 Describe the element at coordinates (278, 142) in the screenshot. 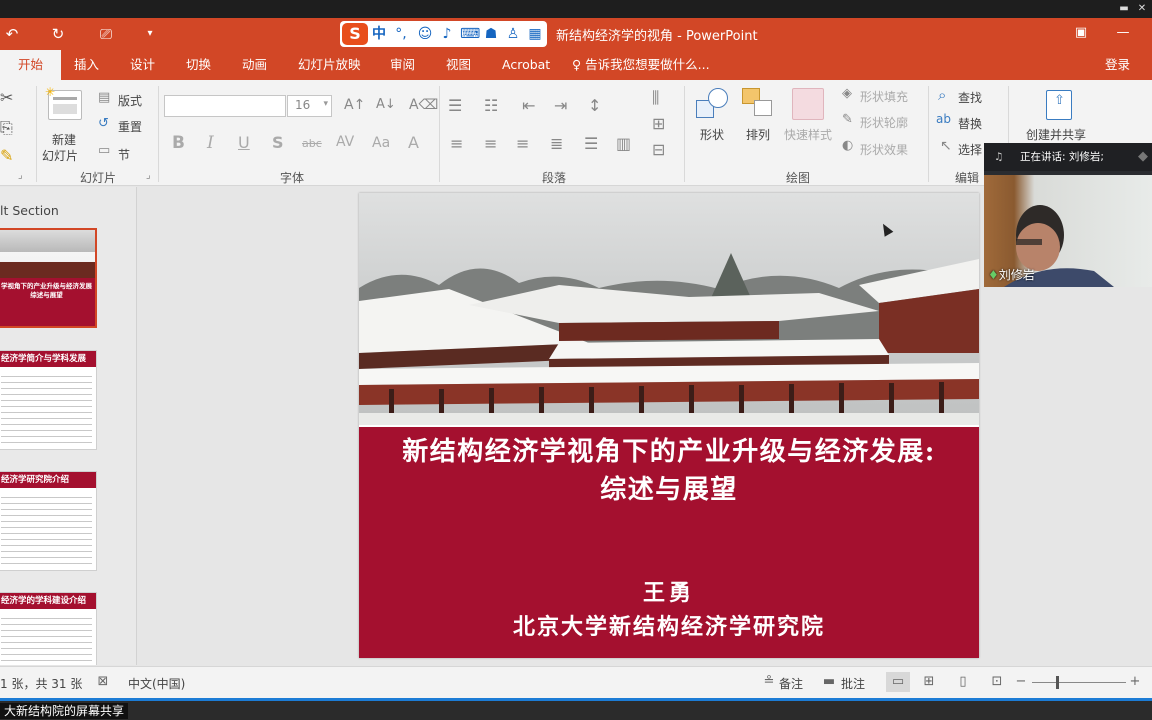

I see `shadow-button: S` at that location.